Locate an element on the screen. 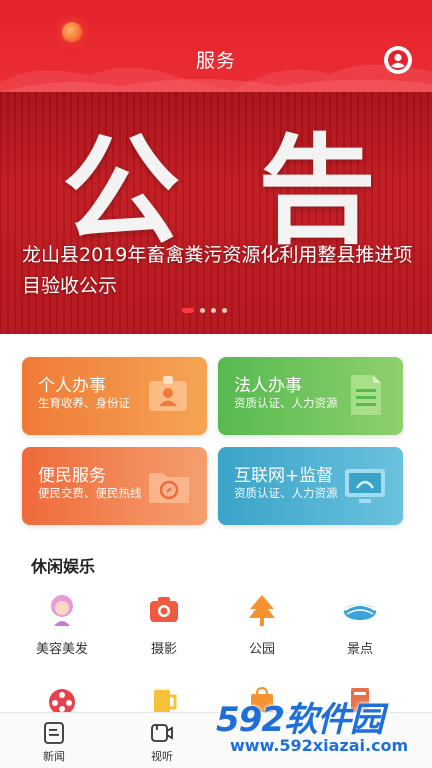 This screenshot has width=432, height=768. internet-supervision-card: 互联网+监督 资质认证、人力资源 is located at coordinates (310, 486).